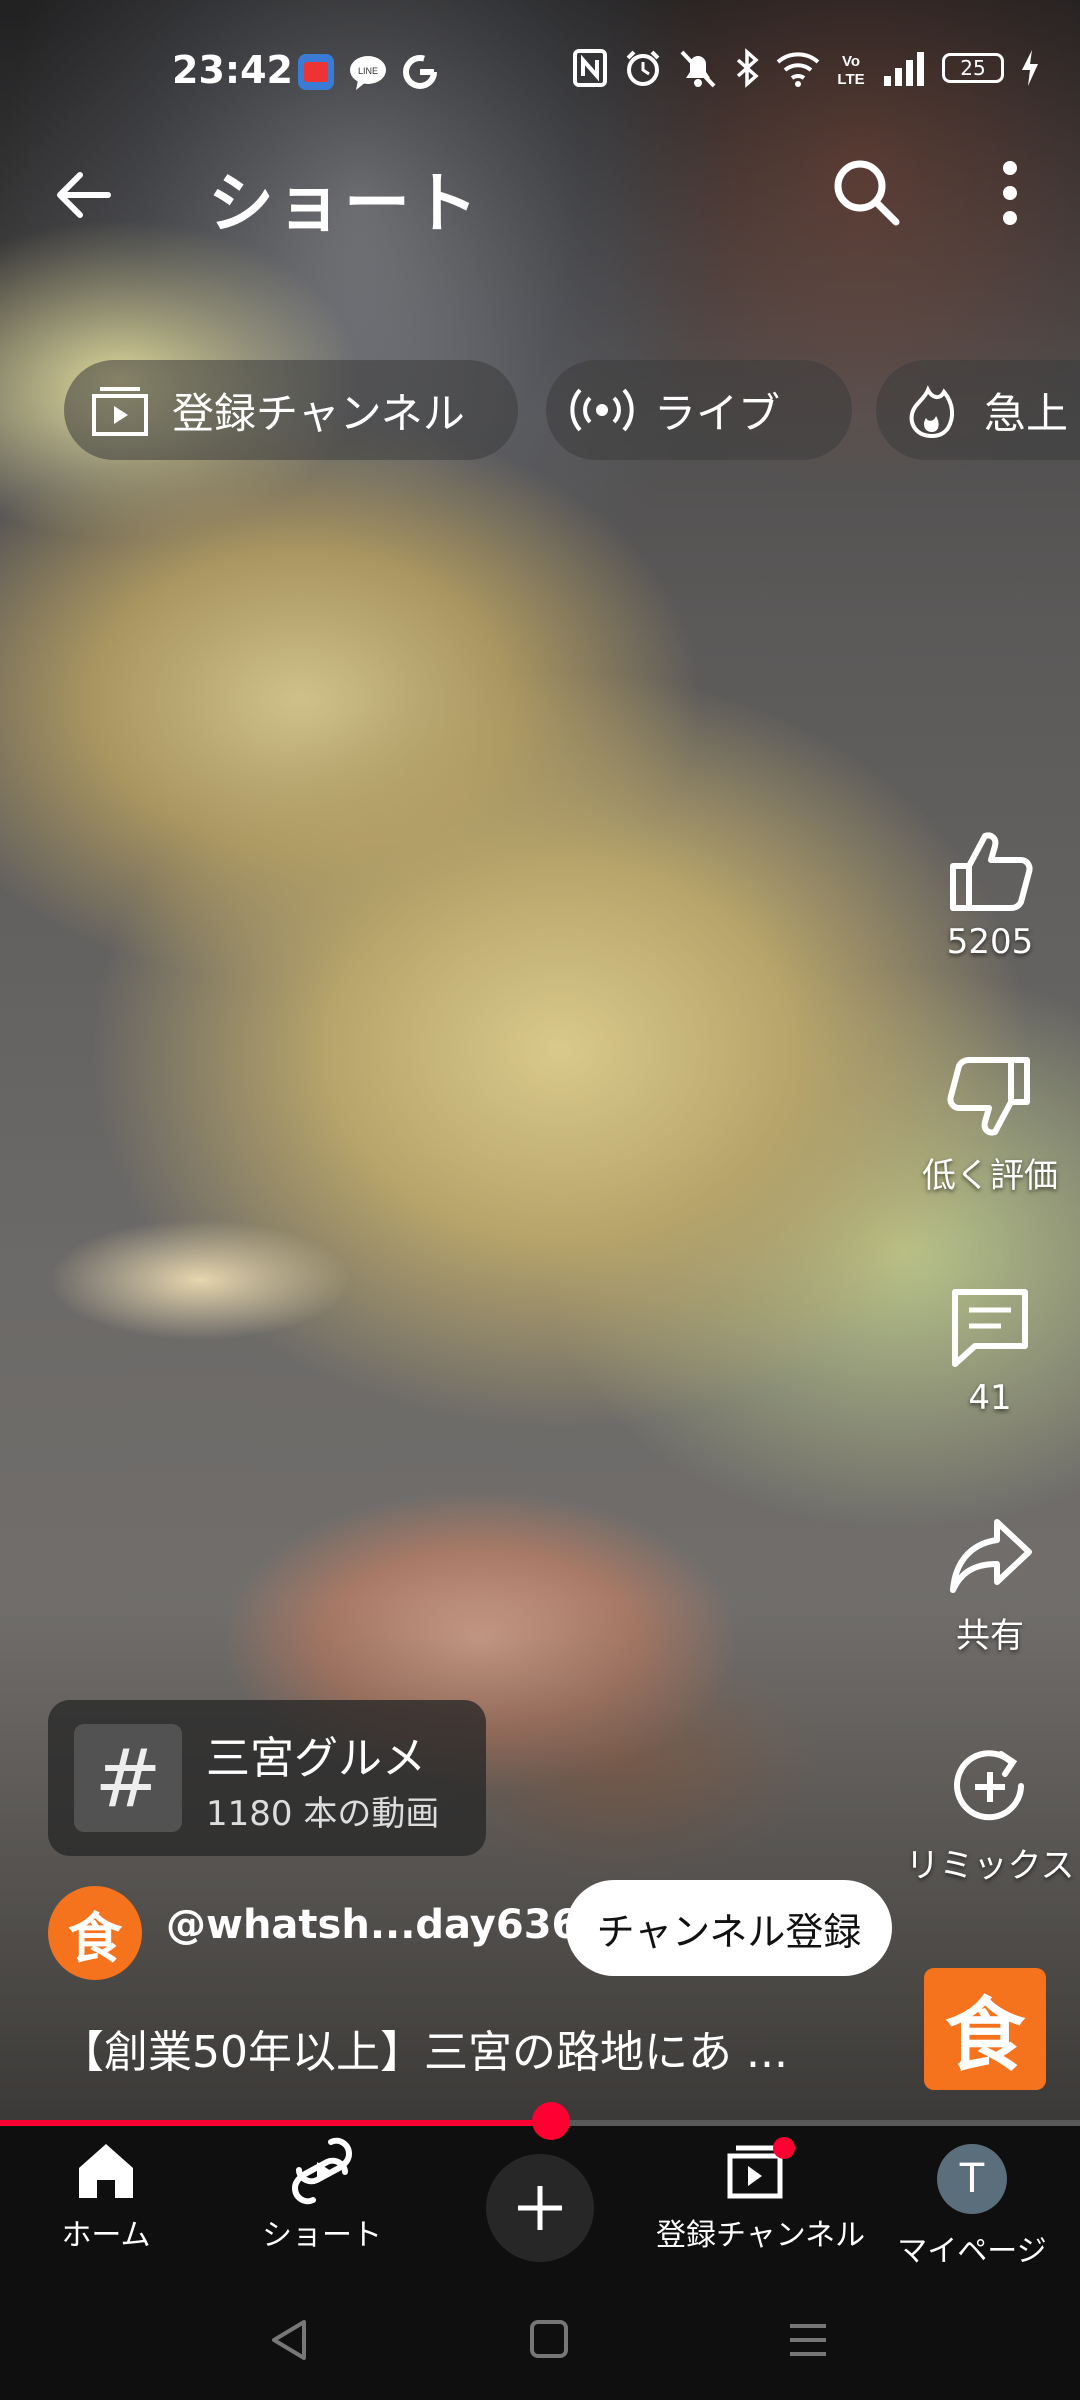 This screenshot has width=1080, height=2400. I want to click on back-arrow-icon, so click(83, 195).